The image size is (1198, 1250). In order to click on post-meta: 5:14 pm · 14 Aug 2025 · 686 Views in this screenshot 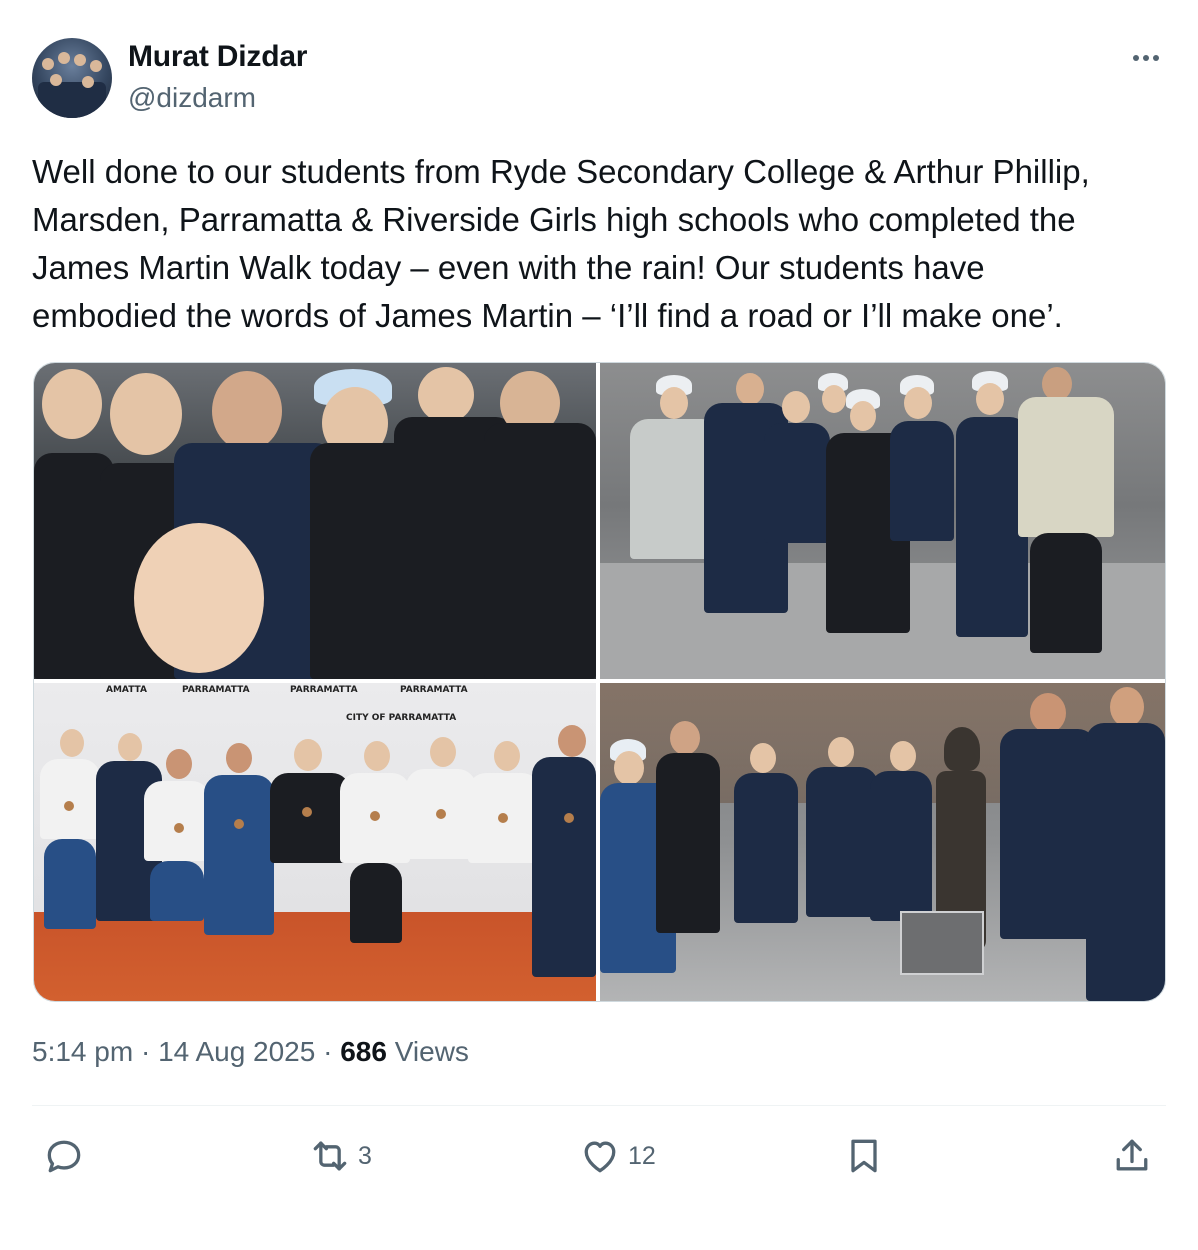, I will do `click(250, 1052)`.